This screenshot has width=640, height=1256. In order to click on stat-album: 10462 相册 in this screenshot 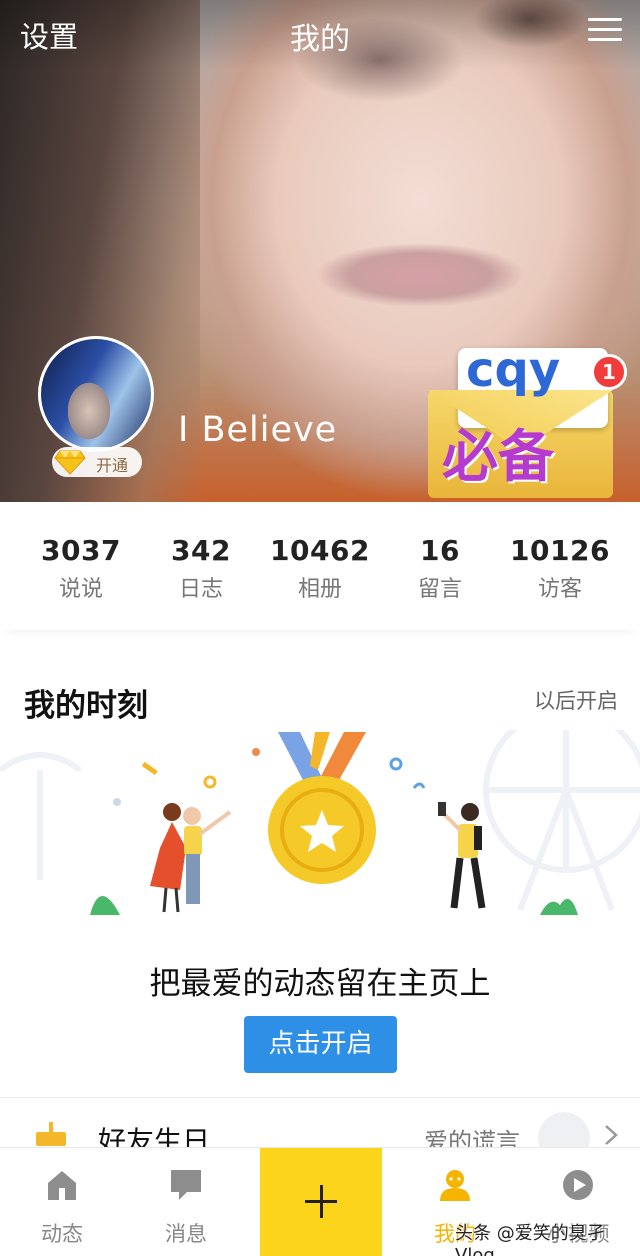, I will do `click(320, 568)`.